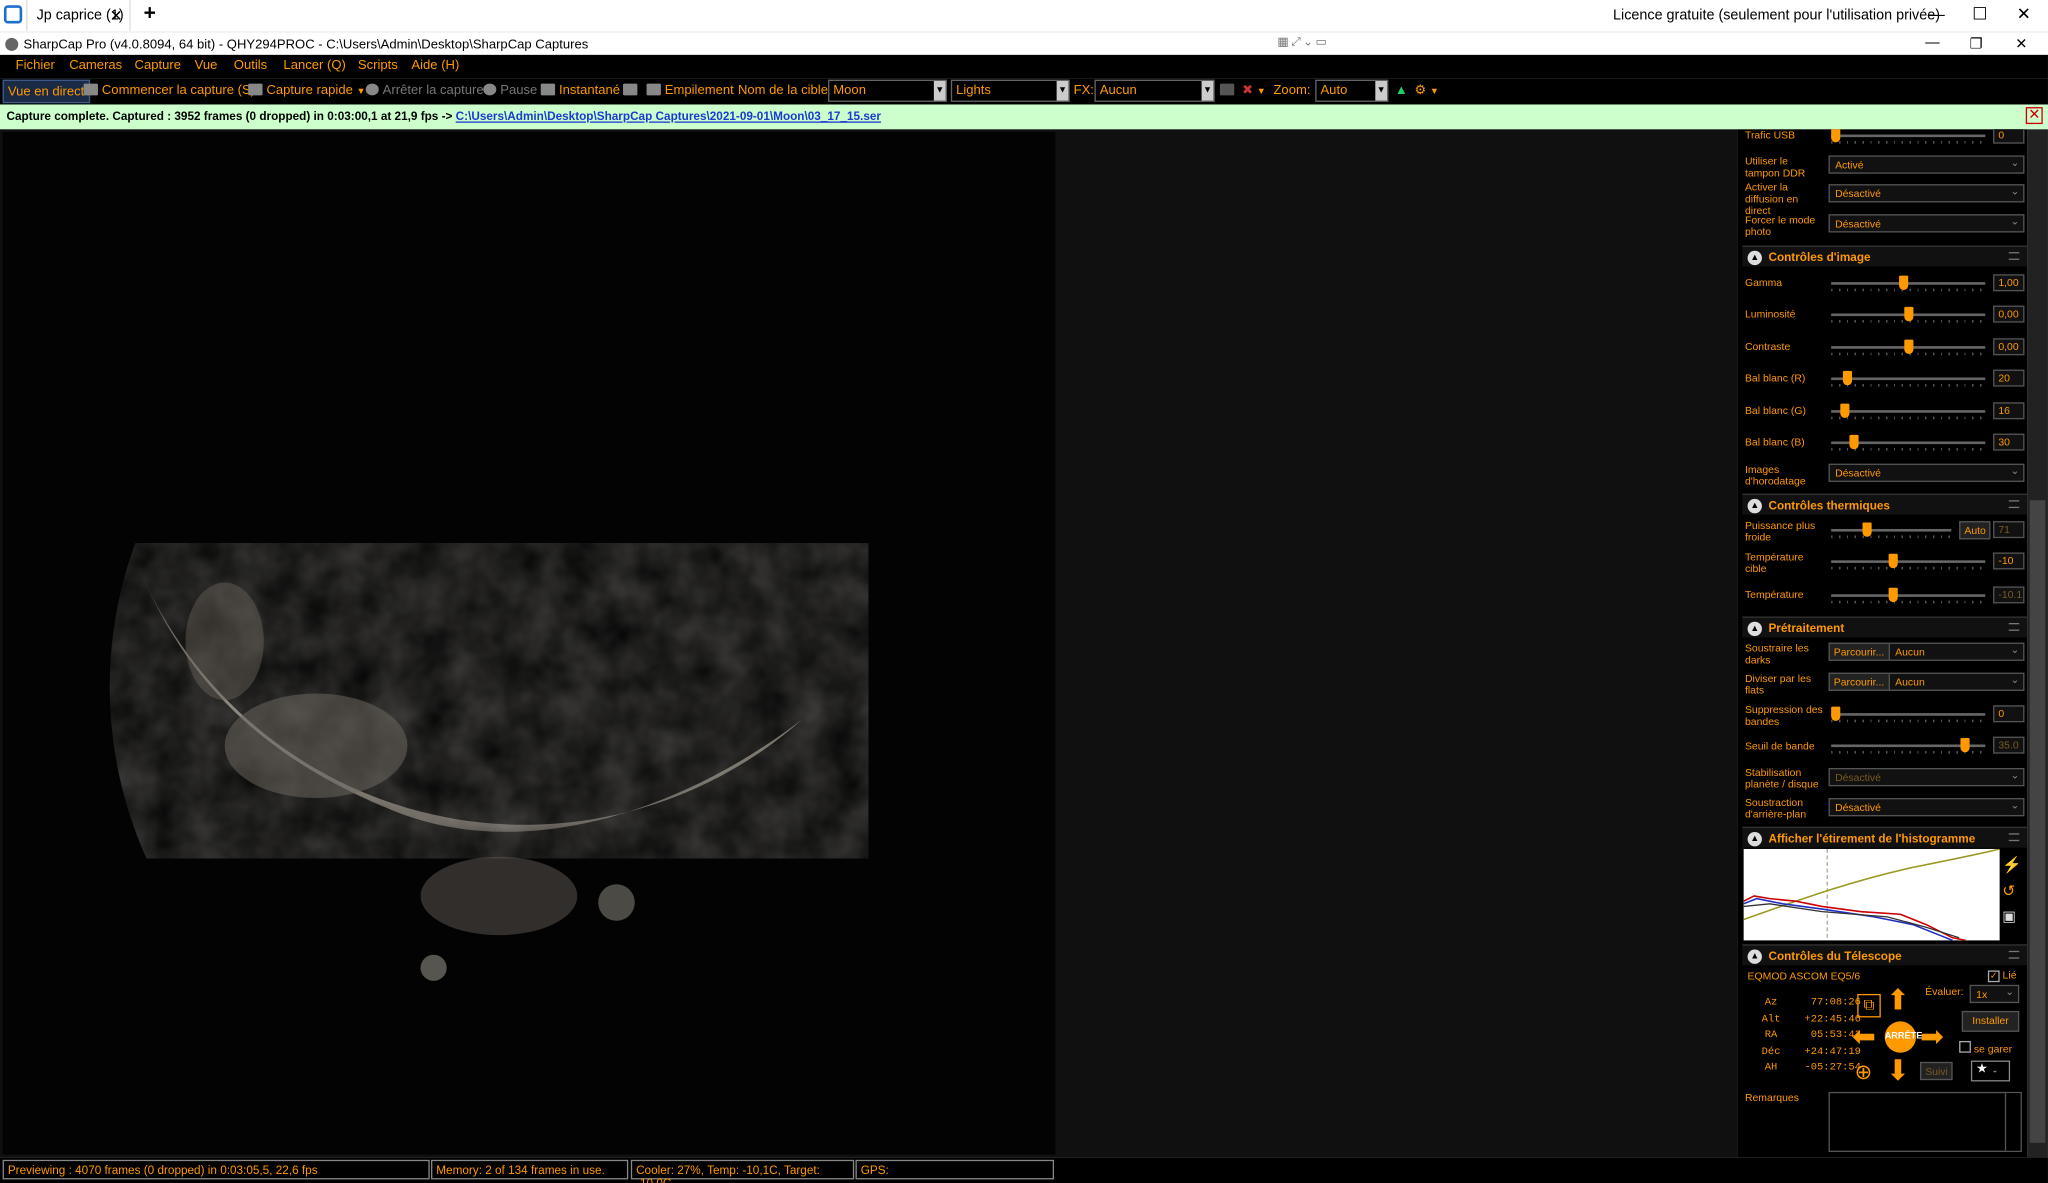 Image resolution: width=2048 pixels, height=1183 pixels. I want to click on stop-capture-button: Arrêter la capture, so click(424, 90).